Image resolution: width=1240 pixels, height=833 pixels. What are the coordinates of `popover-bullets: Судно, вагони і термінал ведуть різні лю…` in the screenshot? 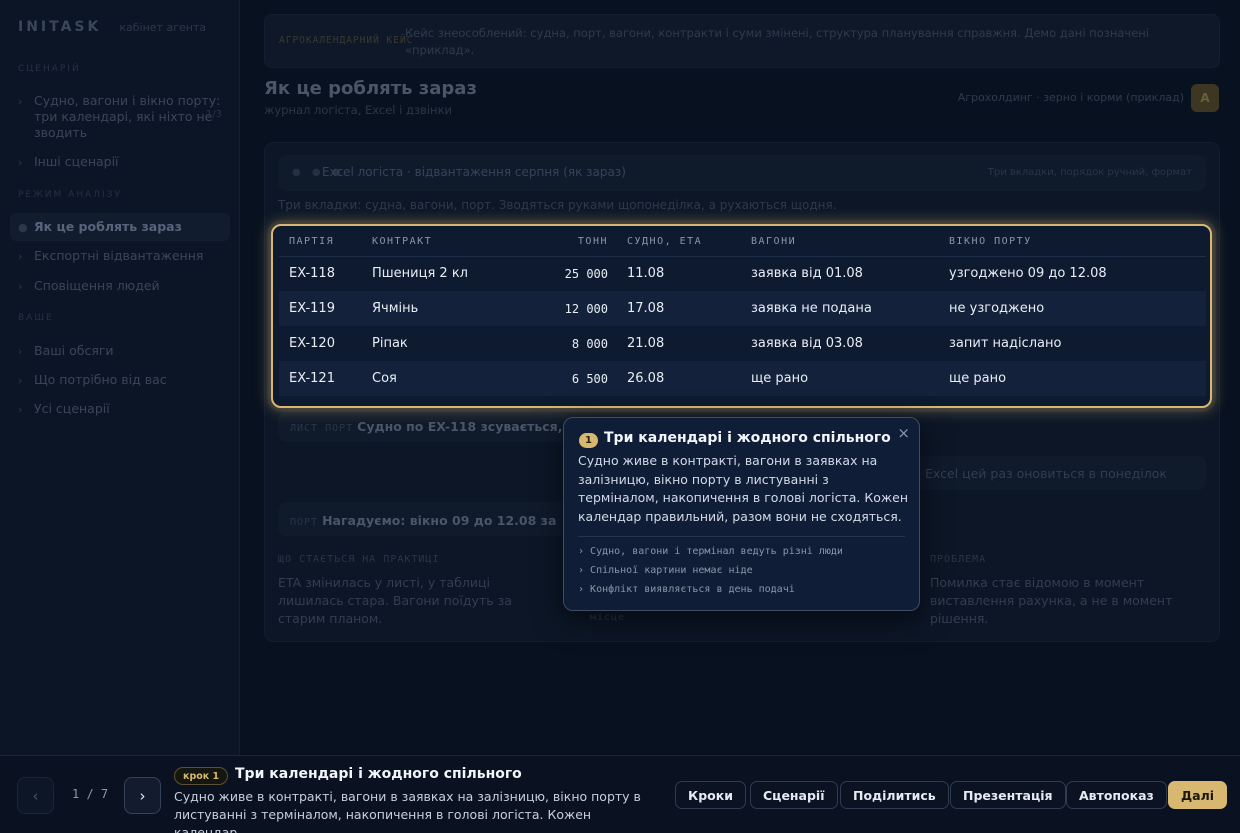 It's located at (710, 573).